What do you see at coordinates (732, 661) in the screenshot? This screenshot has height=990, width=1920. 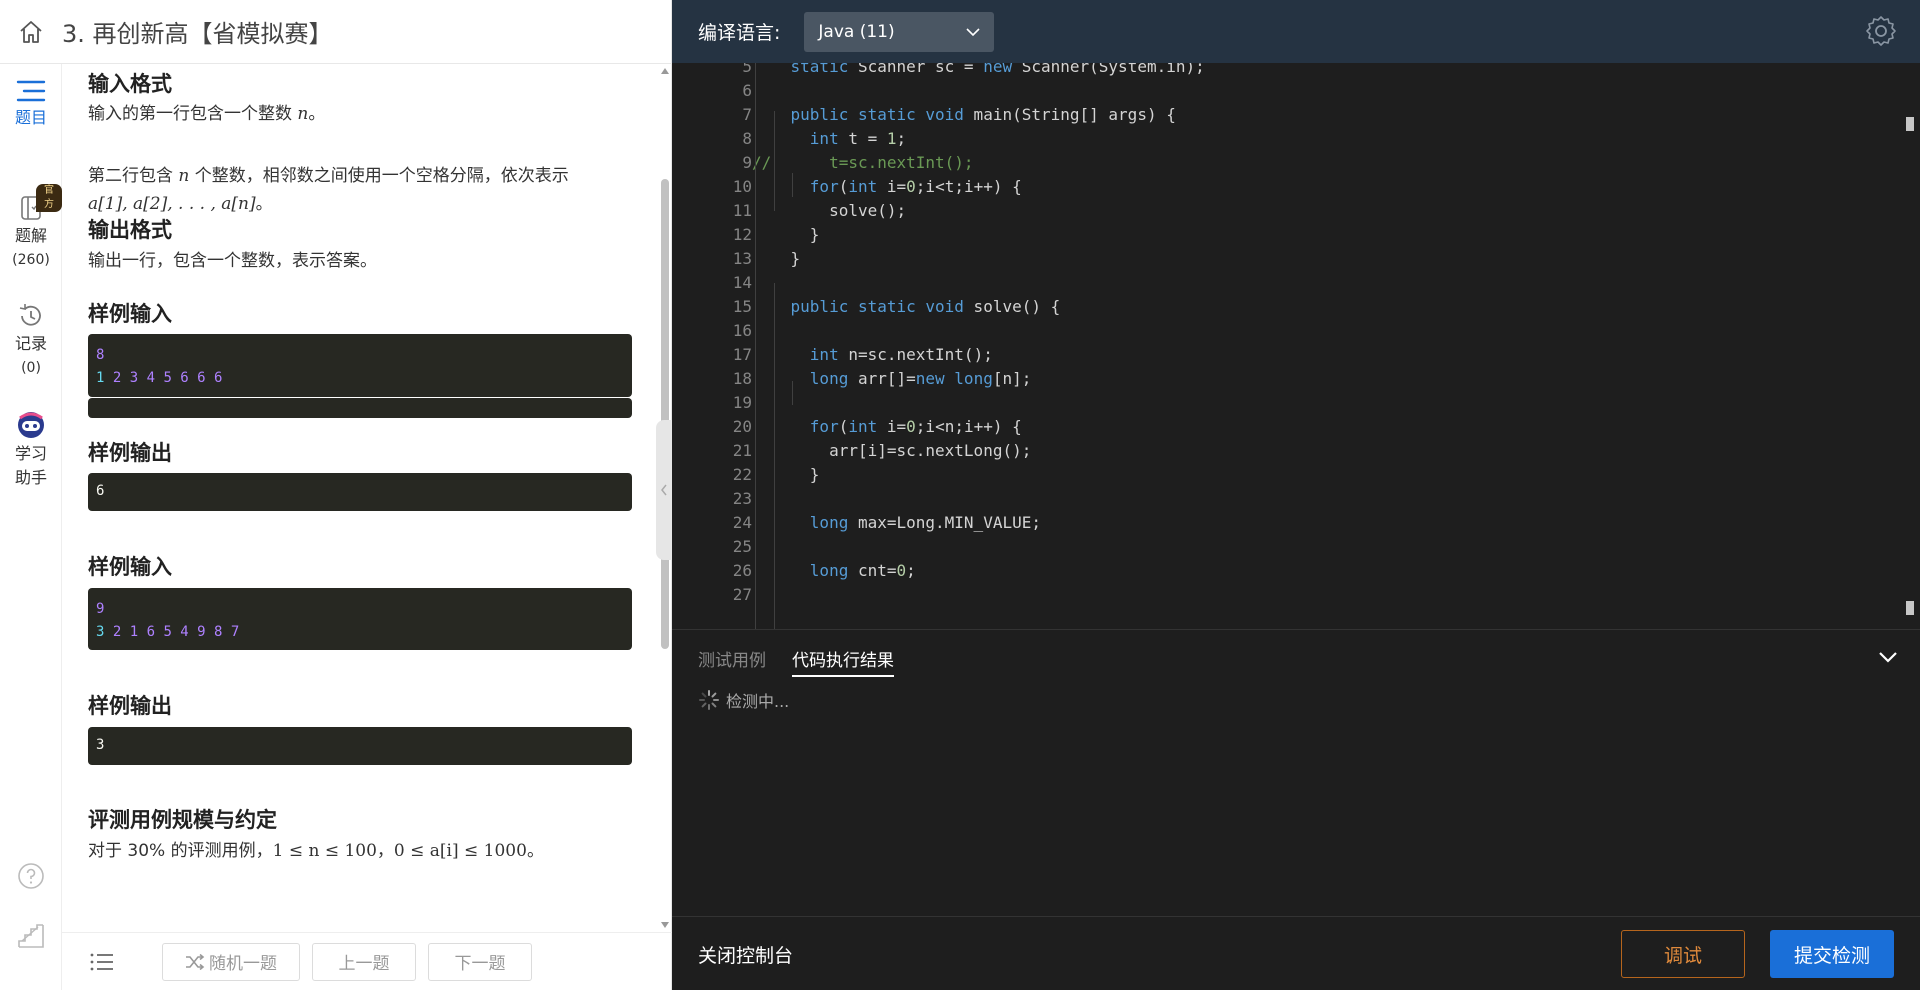 I see `tab-testcase: 测试用例` at bounding box center [732, 661].